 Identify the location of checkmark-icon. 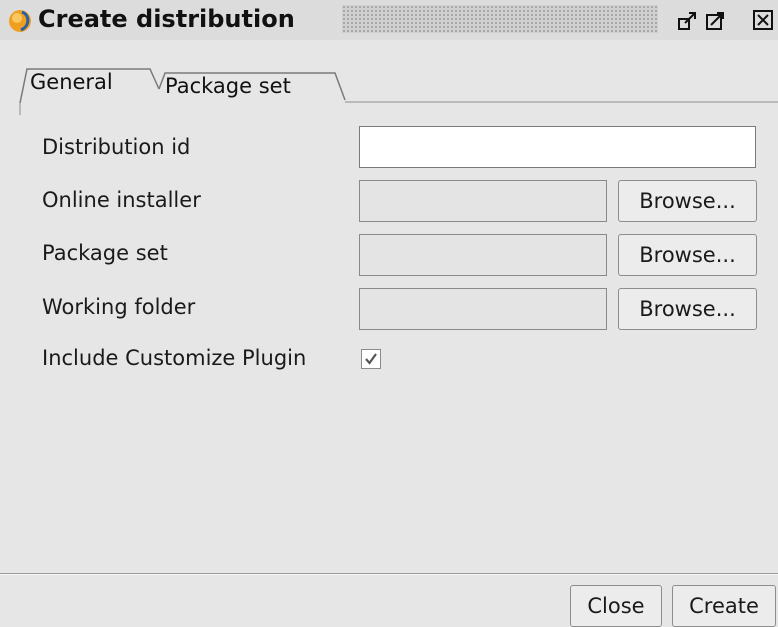
(371, 359).